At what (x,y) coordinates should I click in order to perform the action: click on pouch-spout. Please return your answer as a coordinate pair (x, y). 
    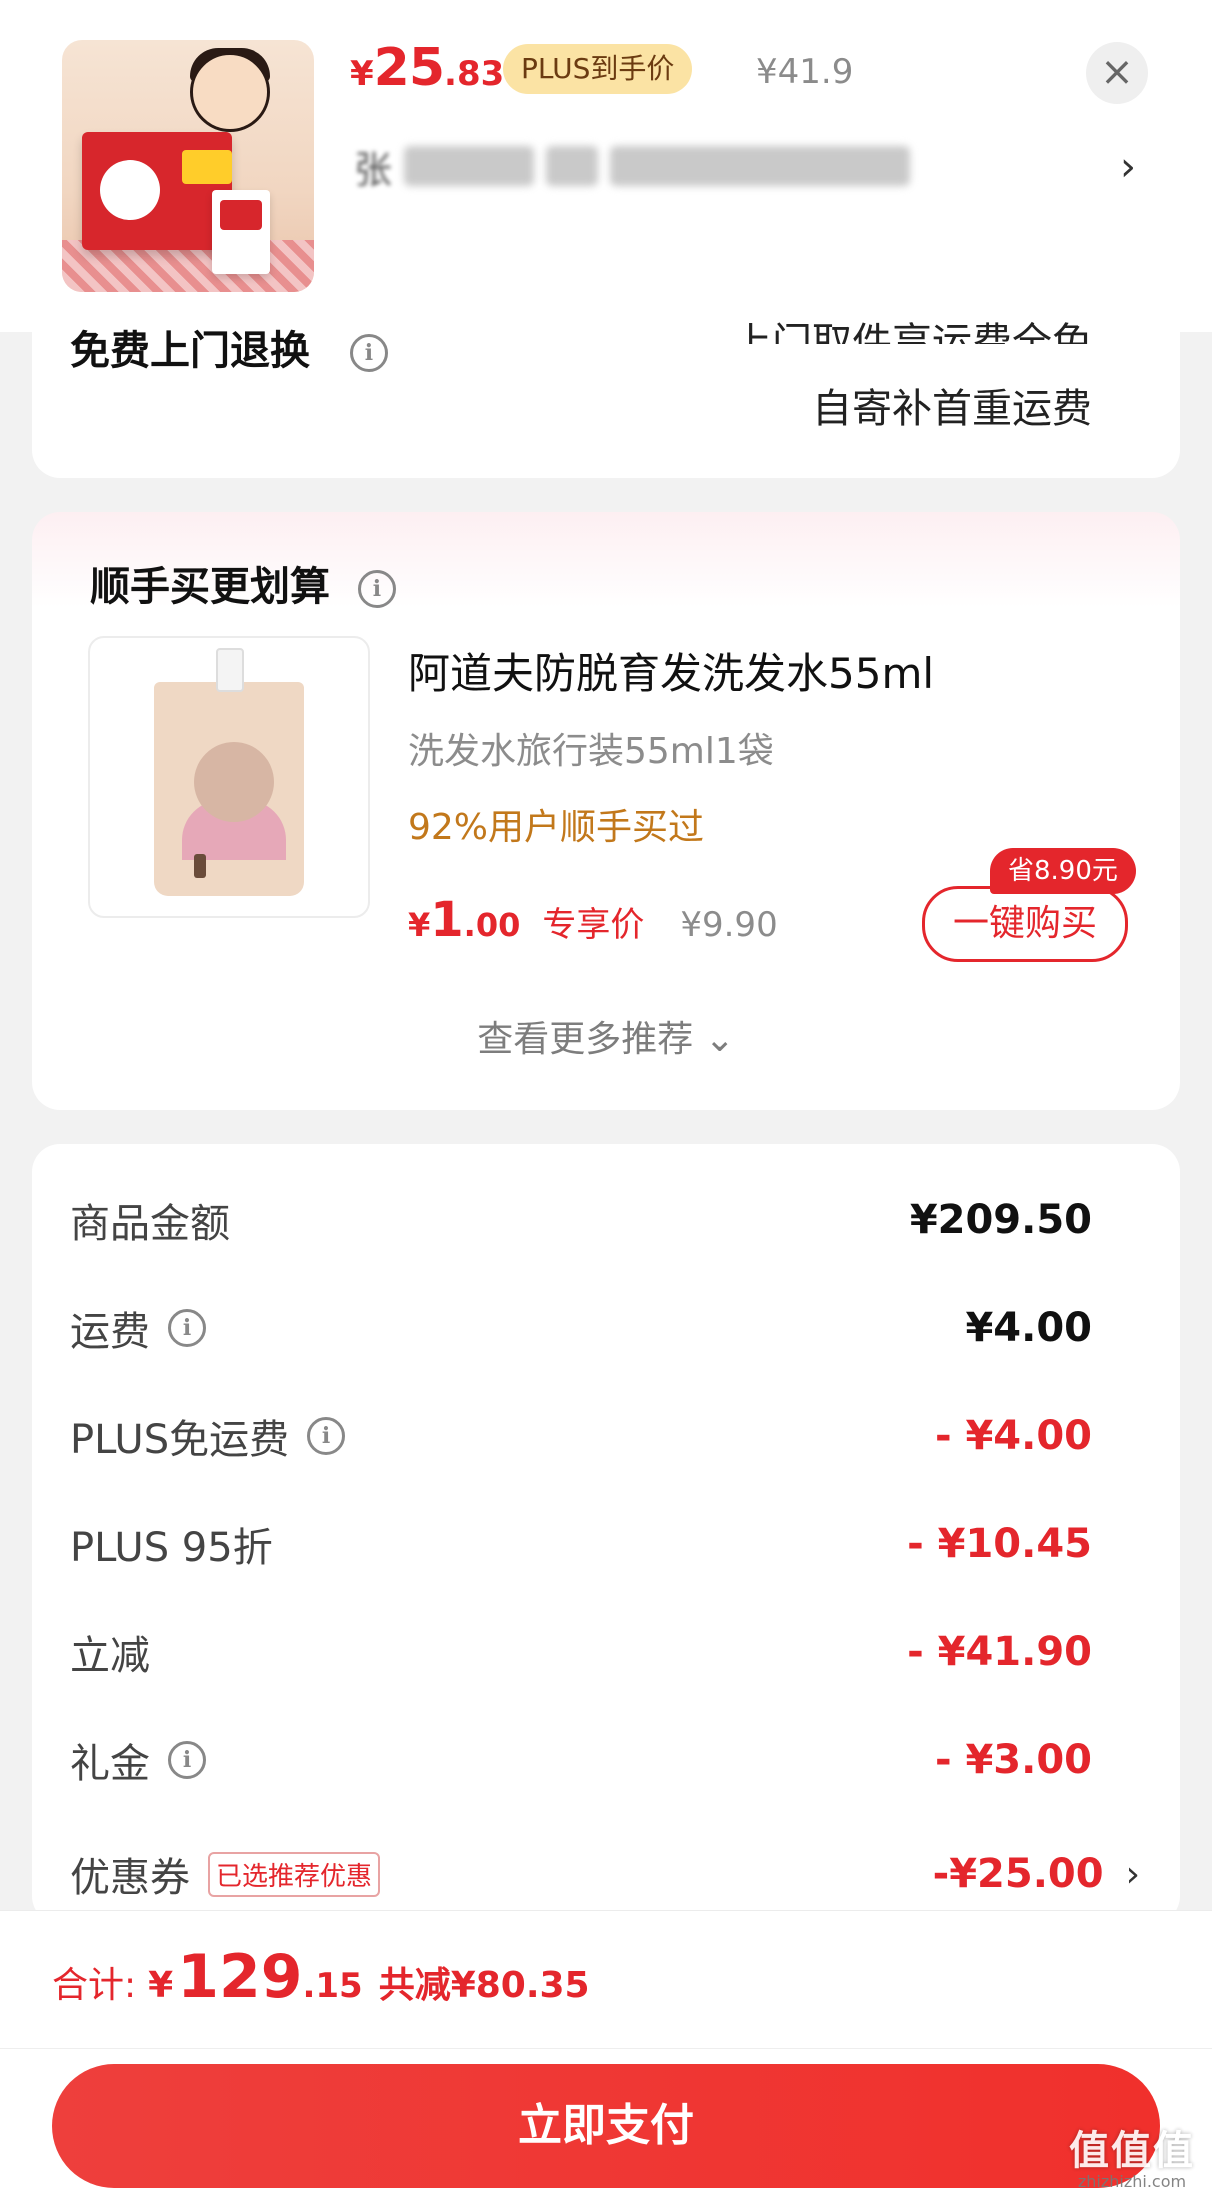
    Looking at the image, I should click on (230, 670).